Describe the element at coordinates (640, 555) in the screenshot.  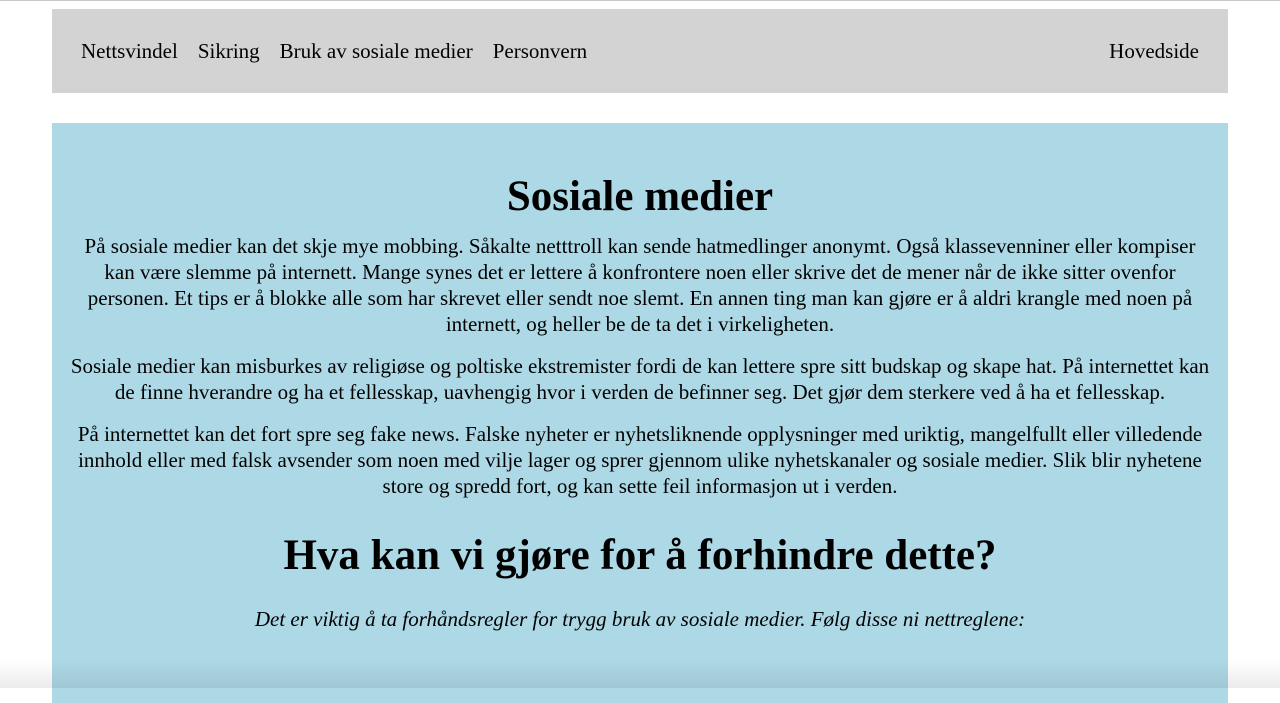
I see `section-title: Hva kan vi gjøre for å forhindre dette?` at that location.